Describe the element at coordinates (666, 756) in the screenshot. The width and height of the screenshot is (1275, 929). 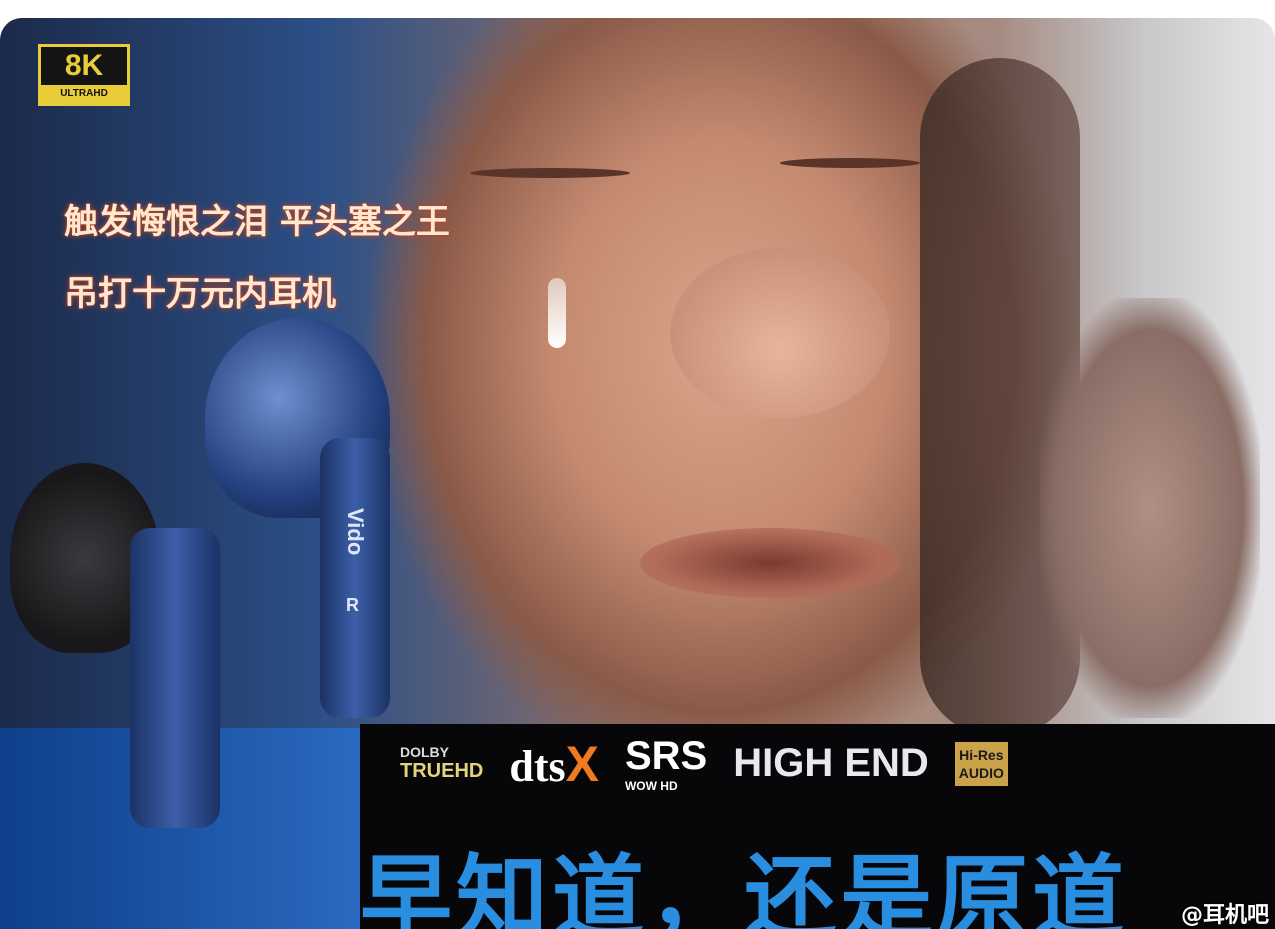
I see `srs-text: SRS` at that location.